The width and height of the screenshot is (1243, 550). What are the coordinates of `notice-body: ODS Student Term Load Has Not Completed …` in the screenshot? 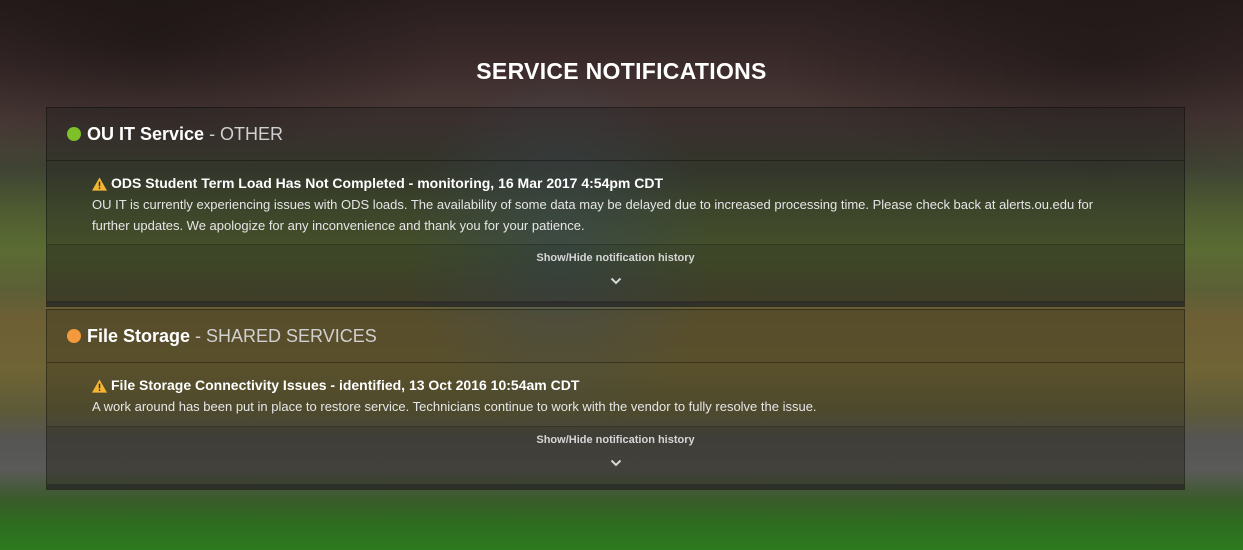 It's located at (615, 198).